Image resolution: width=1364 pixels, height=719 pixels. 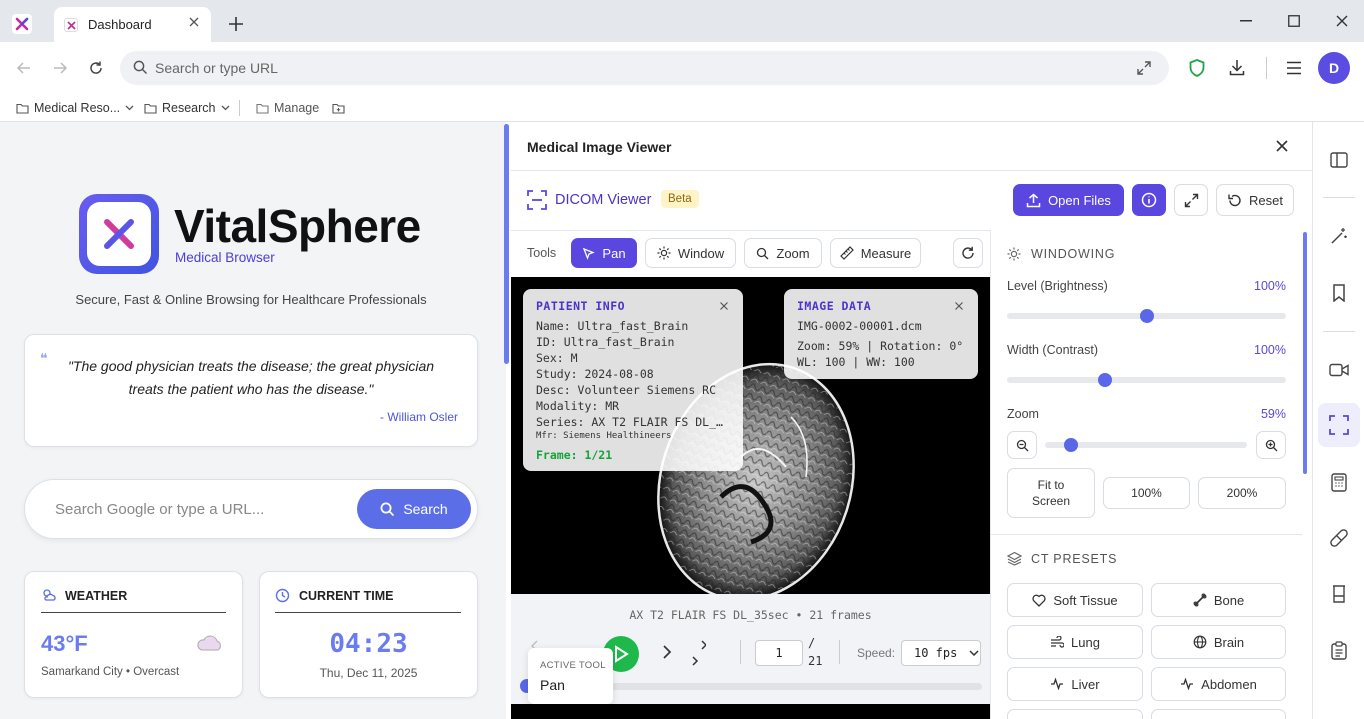 I want to click on shield-icon, so click(x=1197, y=68).